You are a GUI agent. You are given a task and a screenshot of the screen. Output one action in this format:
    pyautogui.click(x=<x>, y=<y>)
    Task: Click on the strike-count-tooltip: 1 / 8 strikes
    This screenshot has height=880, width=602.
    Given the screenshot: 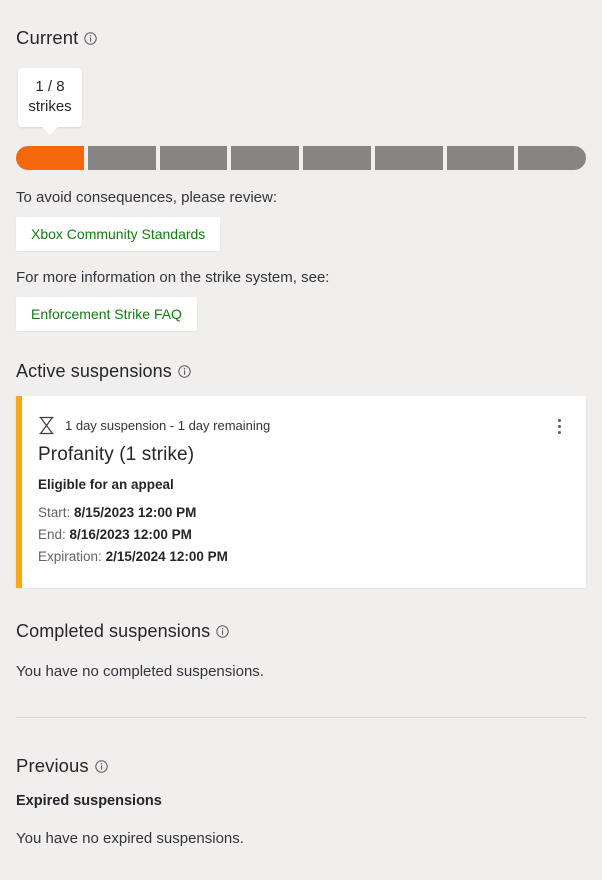 What is the action you would take?
    pyautogui.click(x=50, y=101)
    